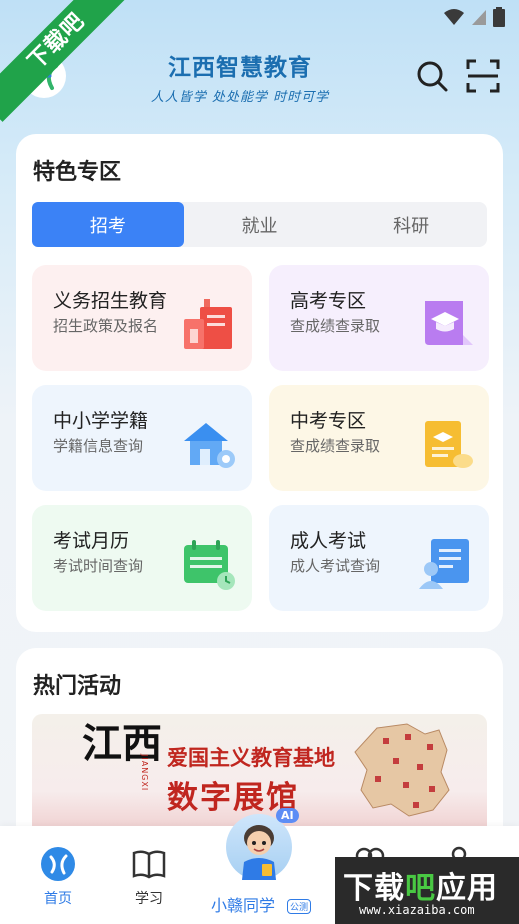 This screenshot has height=924, width=519. Describe the element at coordinates (98, 566) in the screenshot. I see `tile-subtitle: 考试时间查询` at that location.